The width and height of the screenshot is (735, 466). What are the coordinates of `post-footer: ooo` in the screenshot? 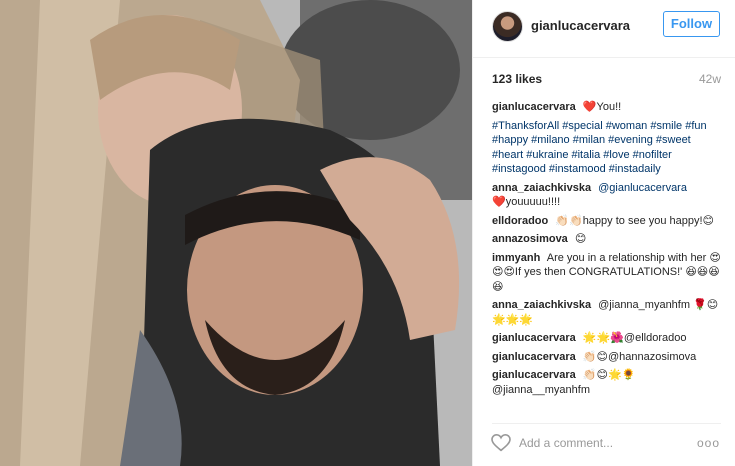 It's located at (604, 445).